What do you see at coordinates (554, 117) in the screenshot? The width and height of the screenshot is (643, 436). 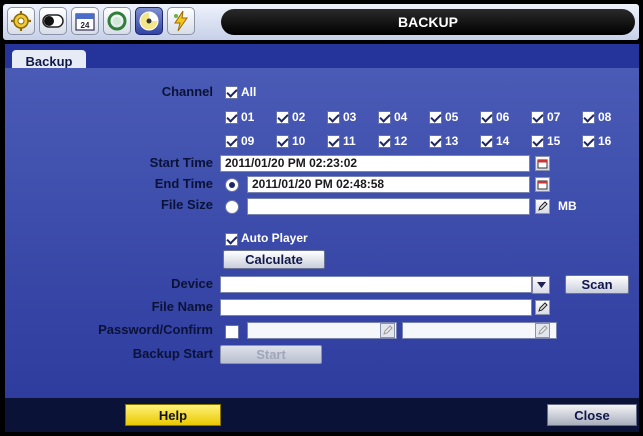 I see `channel-label-07: 07` at bounding box center [554, 117].